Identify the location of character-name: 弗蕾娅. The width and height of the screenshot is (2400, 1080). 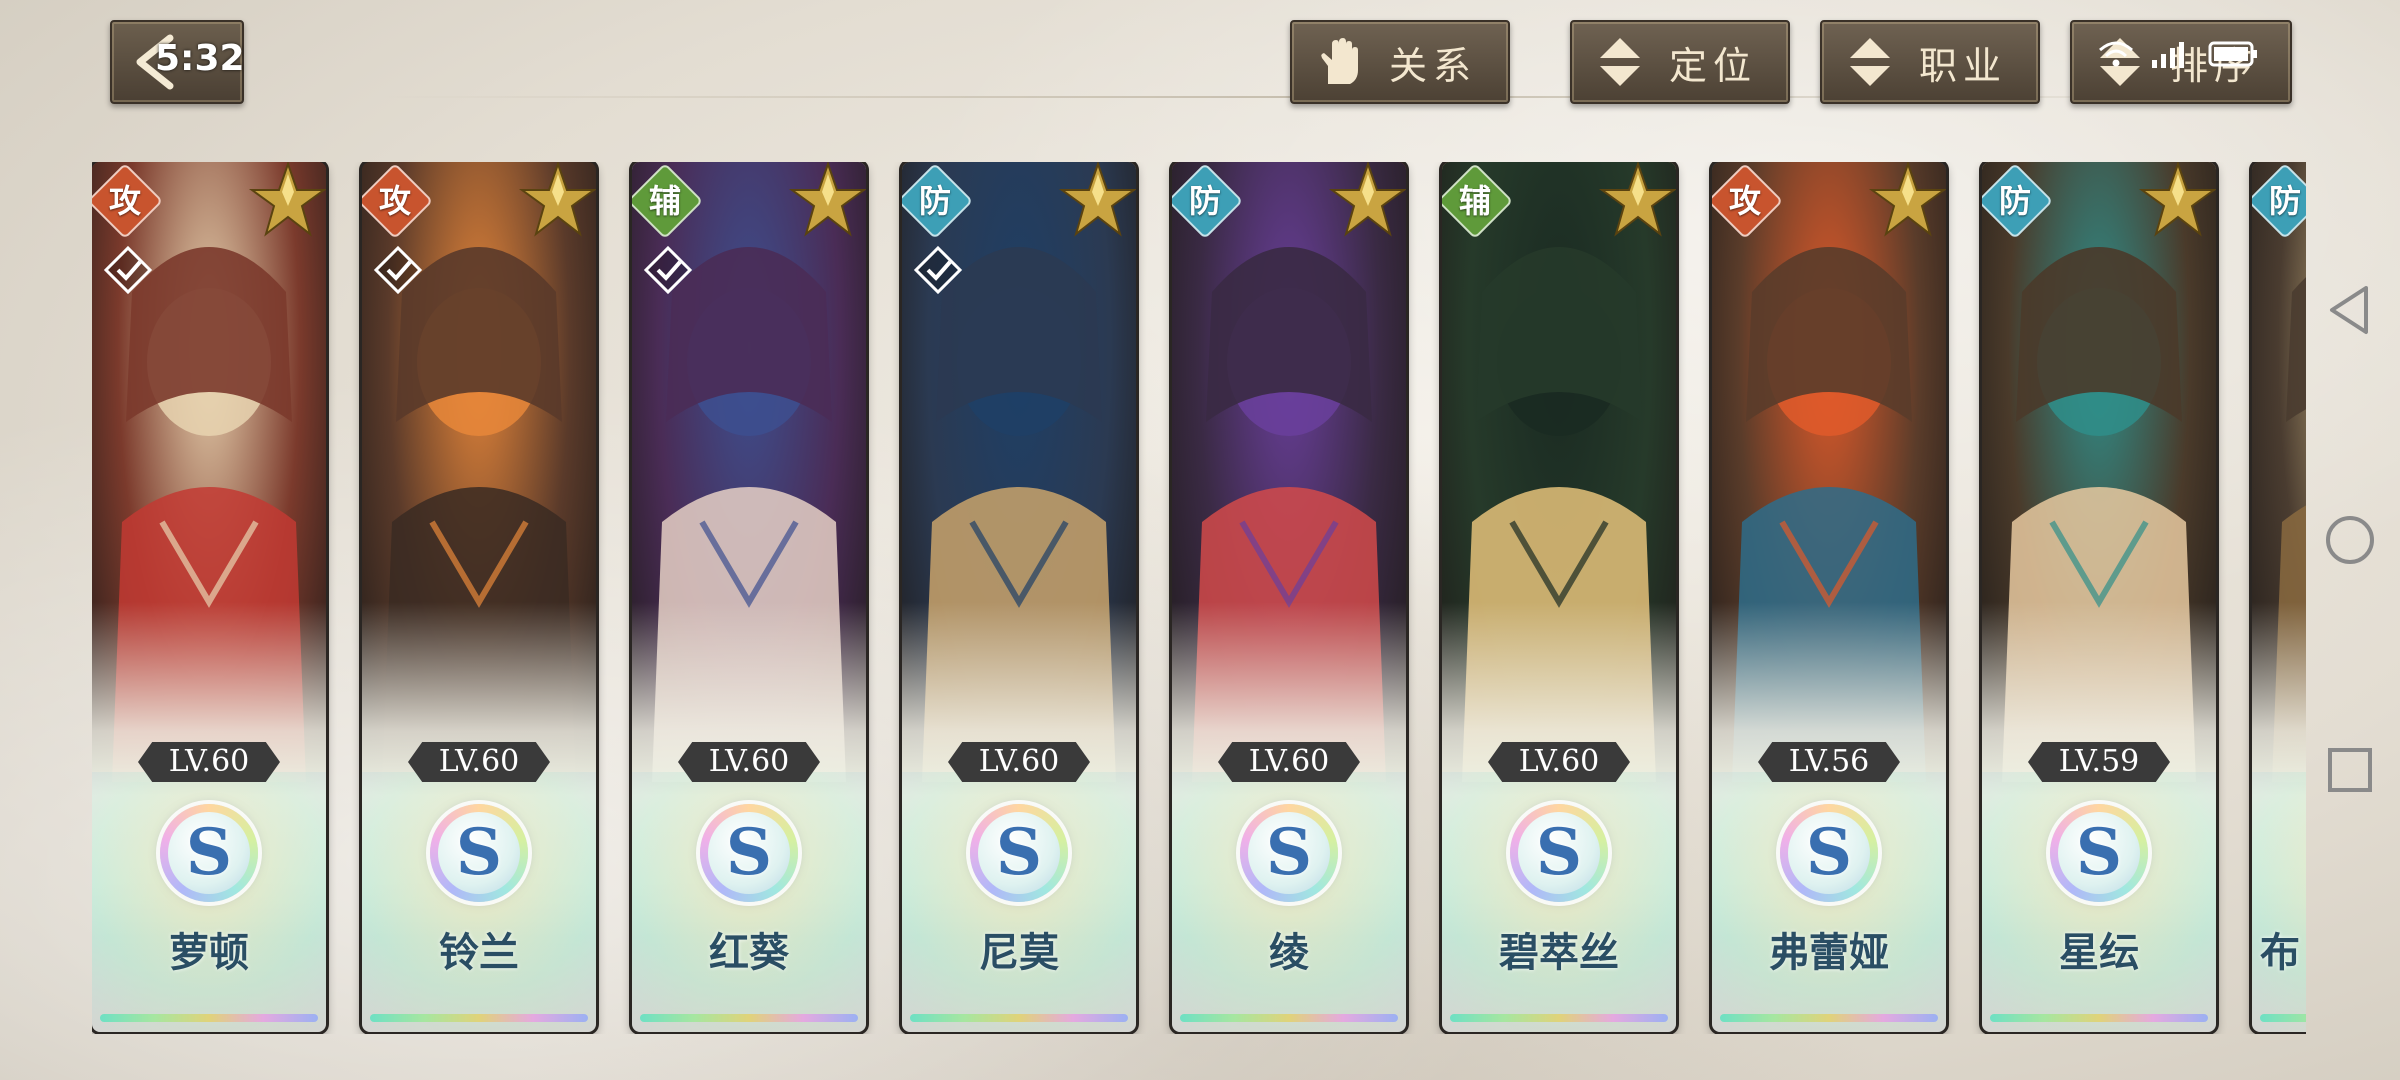
(1829, 952).